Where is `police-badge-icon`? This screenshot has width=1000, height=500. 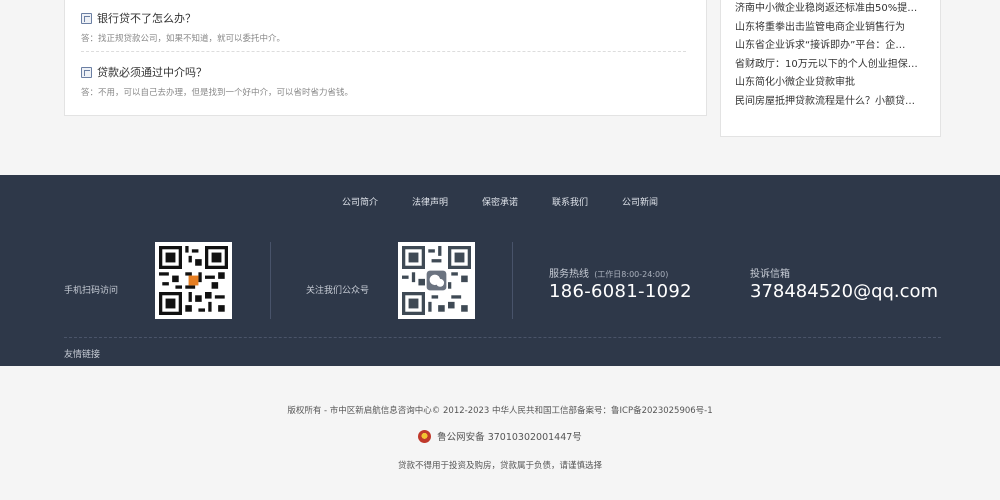 police-badge-icon is located at coordinates (425, 436).